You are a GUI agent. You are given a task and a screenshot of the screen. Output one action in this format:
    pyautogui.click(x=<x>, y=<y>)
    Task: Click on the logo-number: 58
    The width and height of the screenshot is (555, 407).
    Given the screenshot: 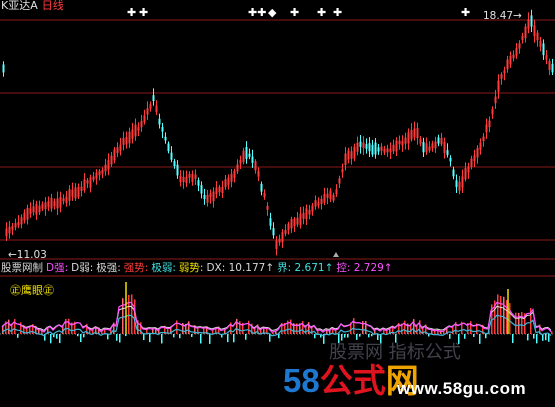 What is the action you would take?
    pyautogui.click(x=301, y=380)
    